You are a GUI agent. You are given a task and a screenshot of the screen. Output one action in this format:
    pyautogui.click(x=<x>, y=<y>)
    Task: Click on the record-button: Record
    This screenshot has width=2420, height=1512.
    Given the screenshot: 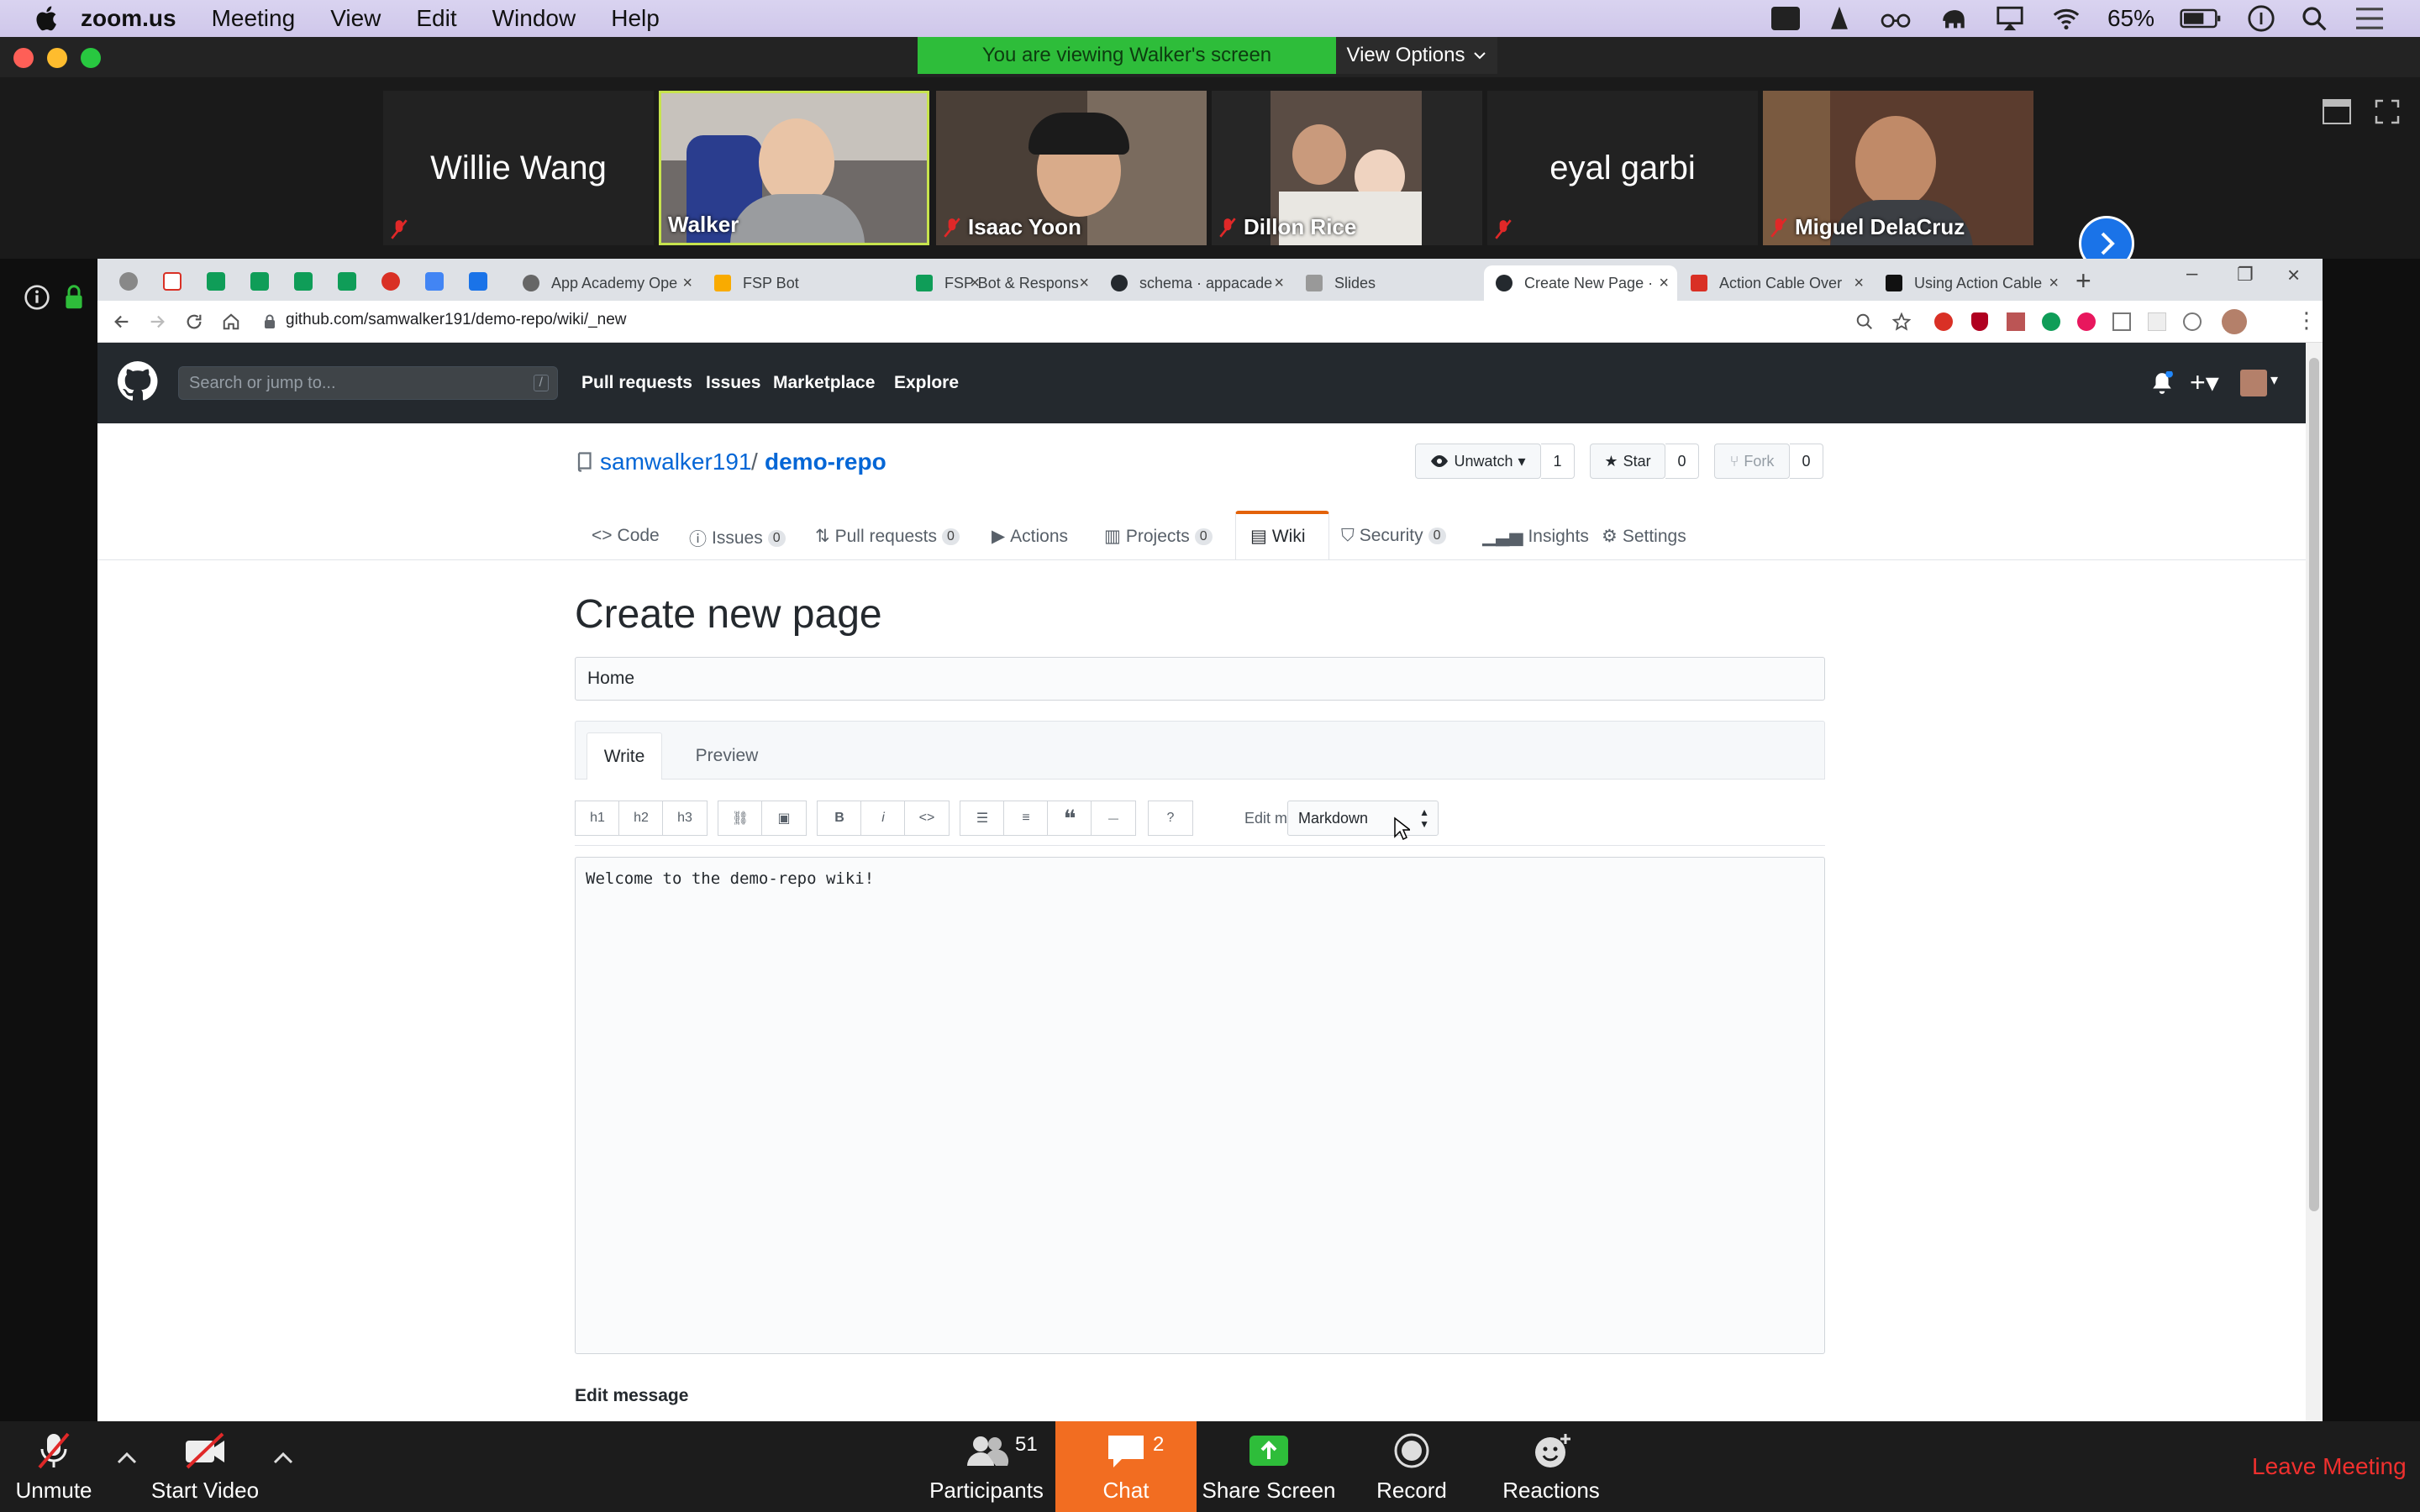 What is the action you would take?
    pyautogui.click(x=1411, y=1466)
    